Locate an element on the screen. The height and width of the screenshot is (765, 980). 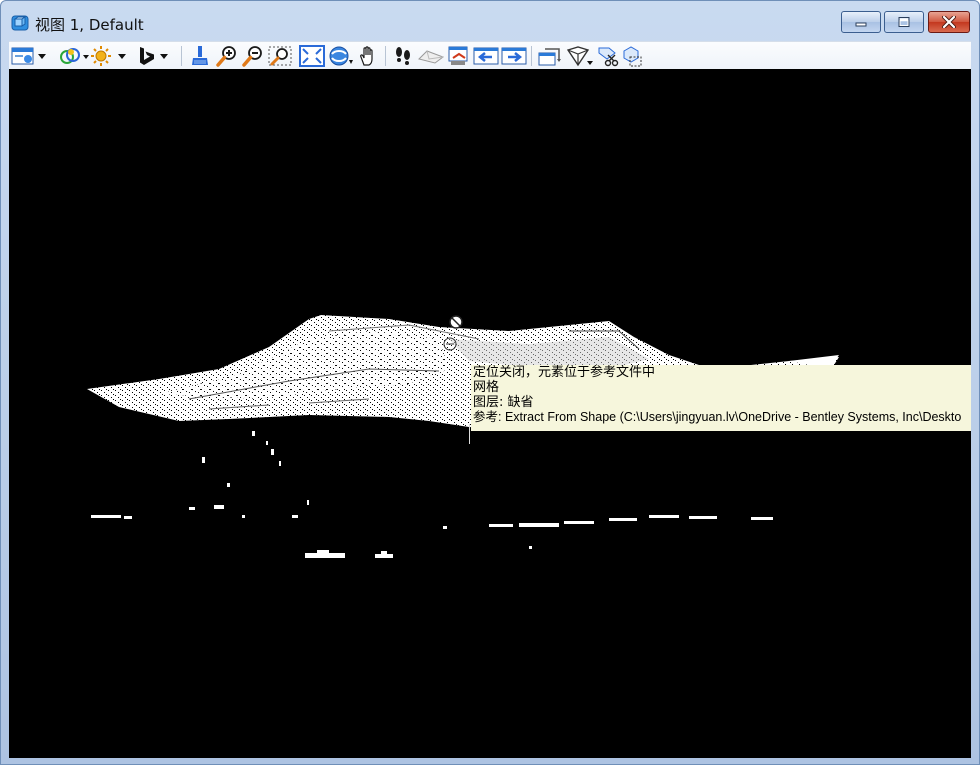
copy-view-button is located at coordinates (458, 56).